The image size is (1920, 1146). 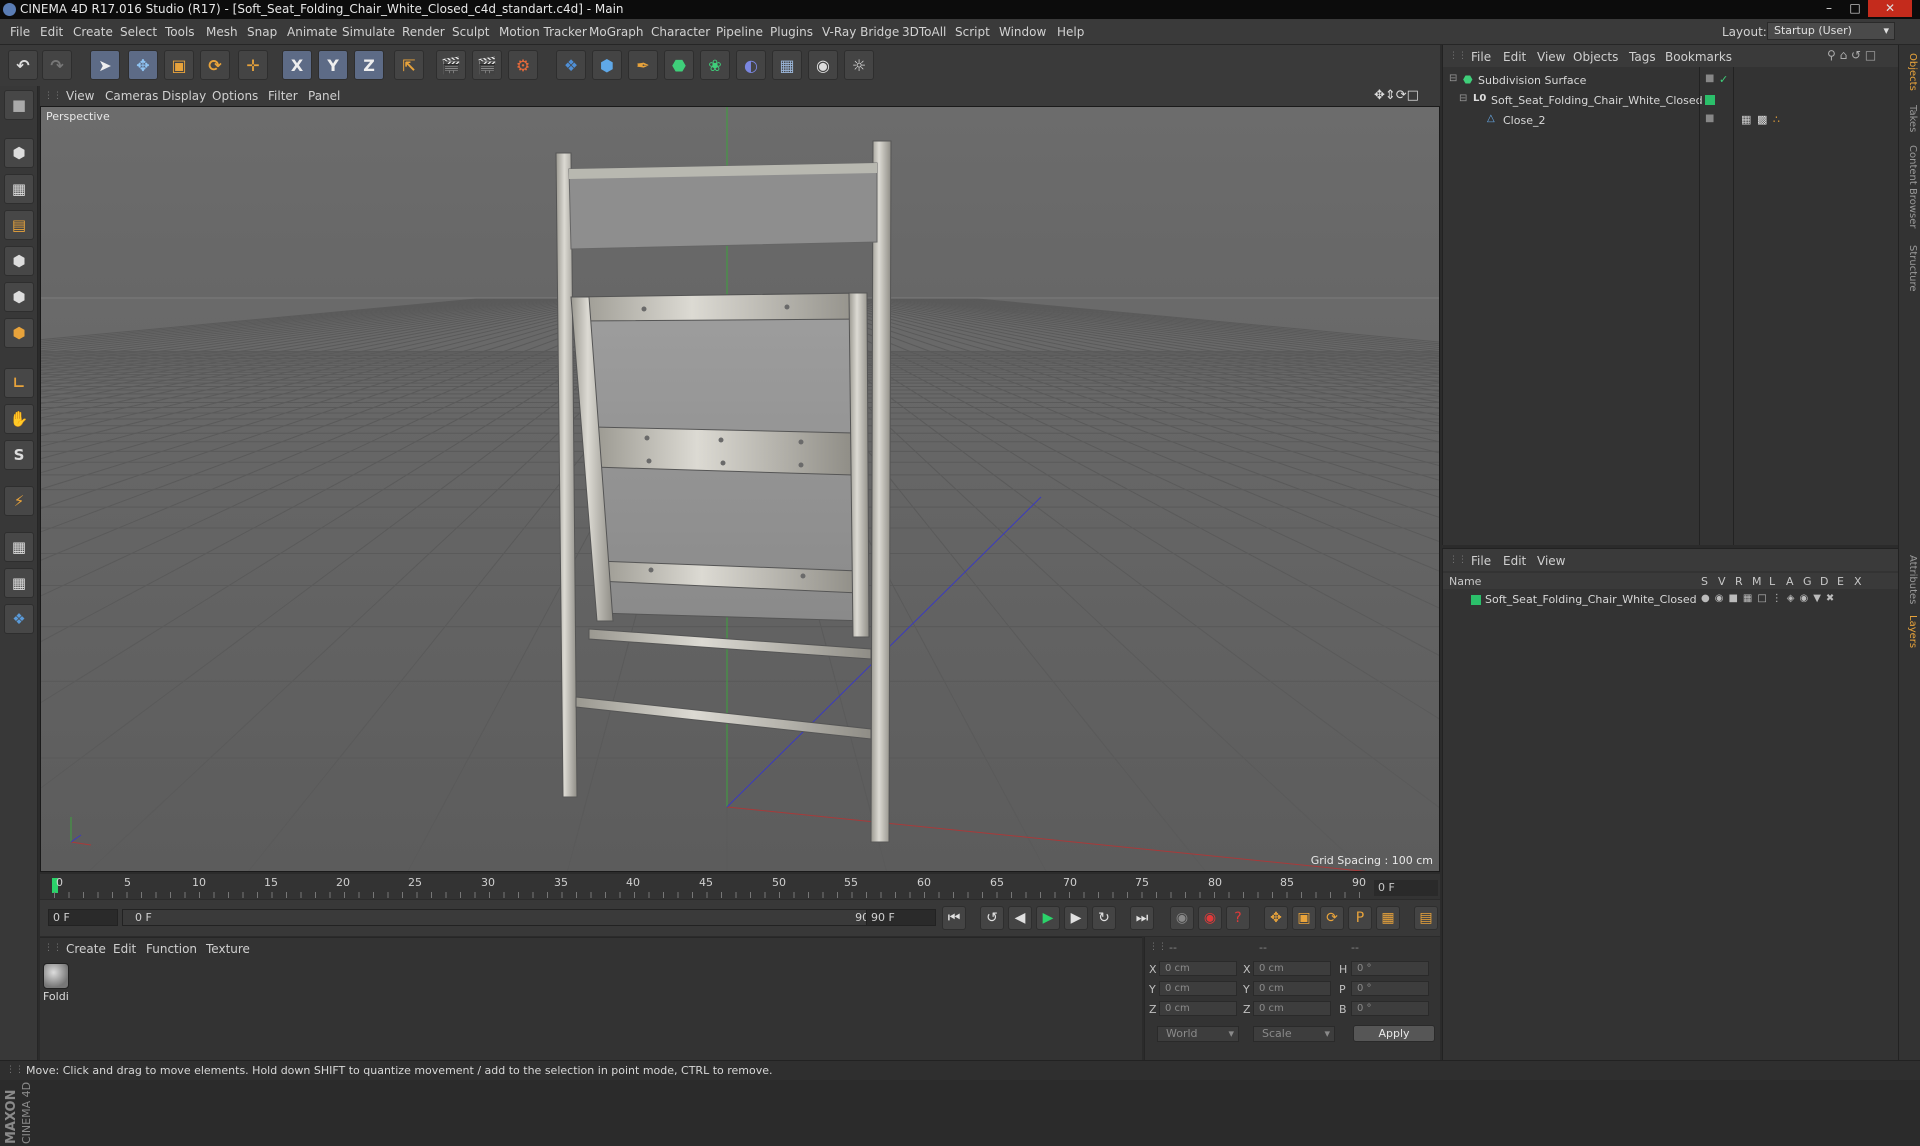 I want to click on vertex-tag-icon: ∴, so click(x=1776, y=119).